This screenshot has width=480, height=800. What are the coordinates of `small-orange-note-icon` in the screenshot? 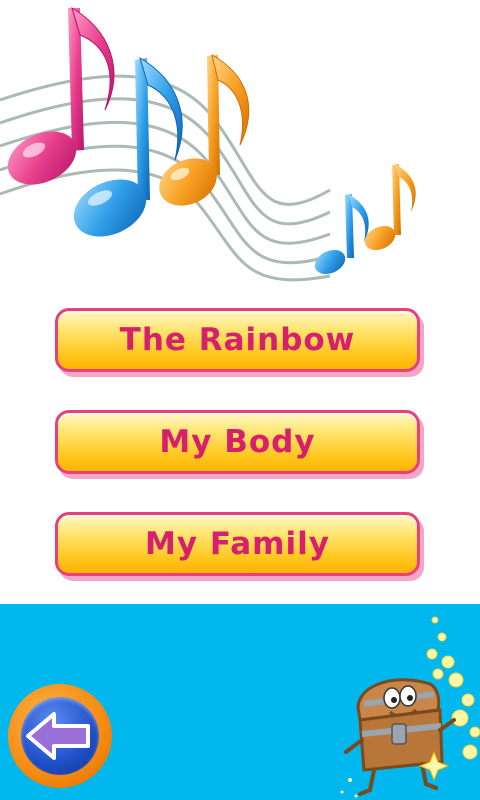 It's located at (390, 207).